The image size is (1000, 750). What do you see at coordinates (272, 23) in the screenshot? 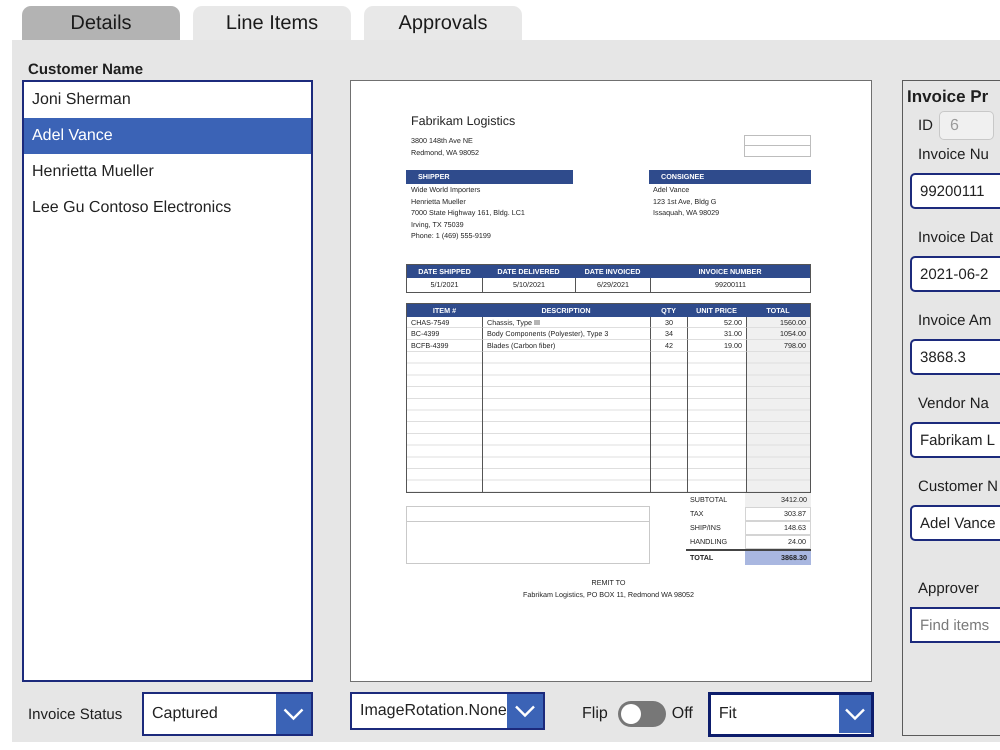
I see `tab: Line Items` at bounding box center [272, 23].